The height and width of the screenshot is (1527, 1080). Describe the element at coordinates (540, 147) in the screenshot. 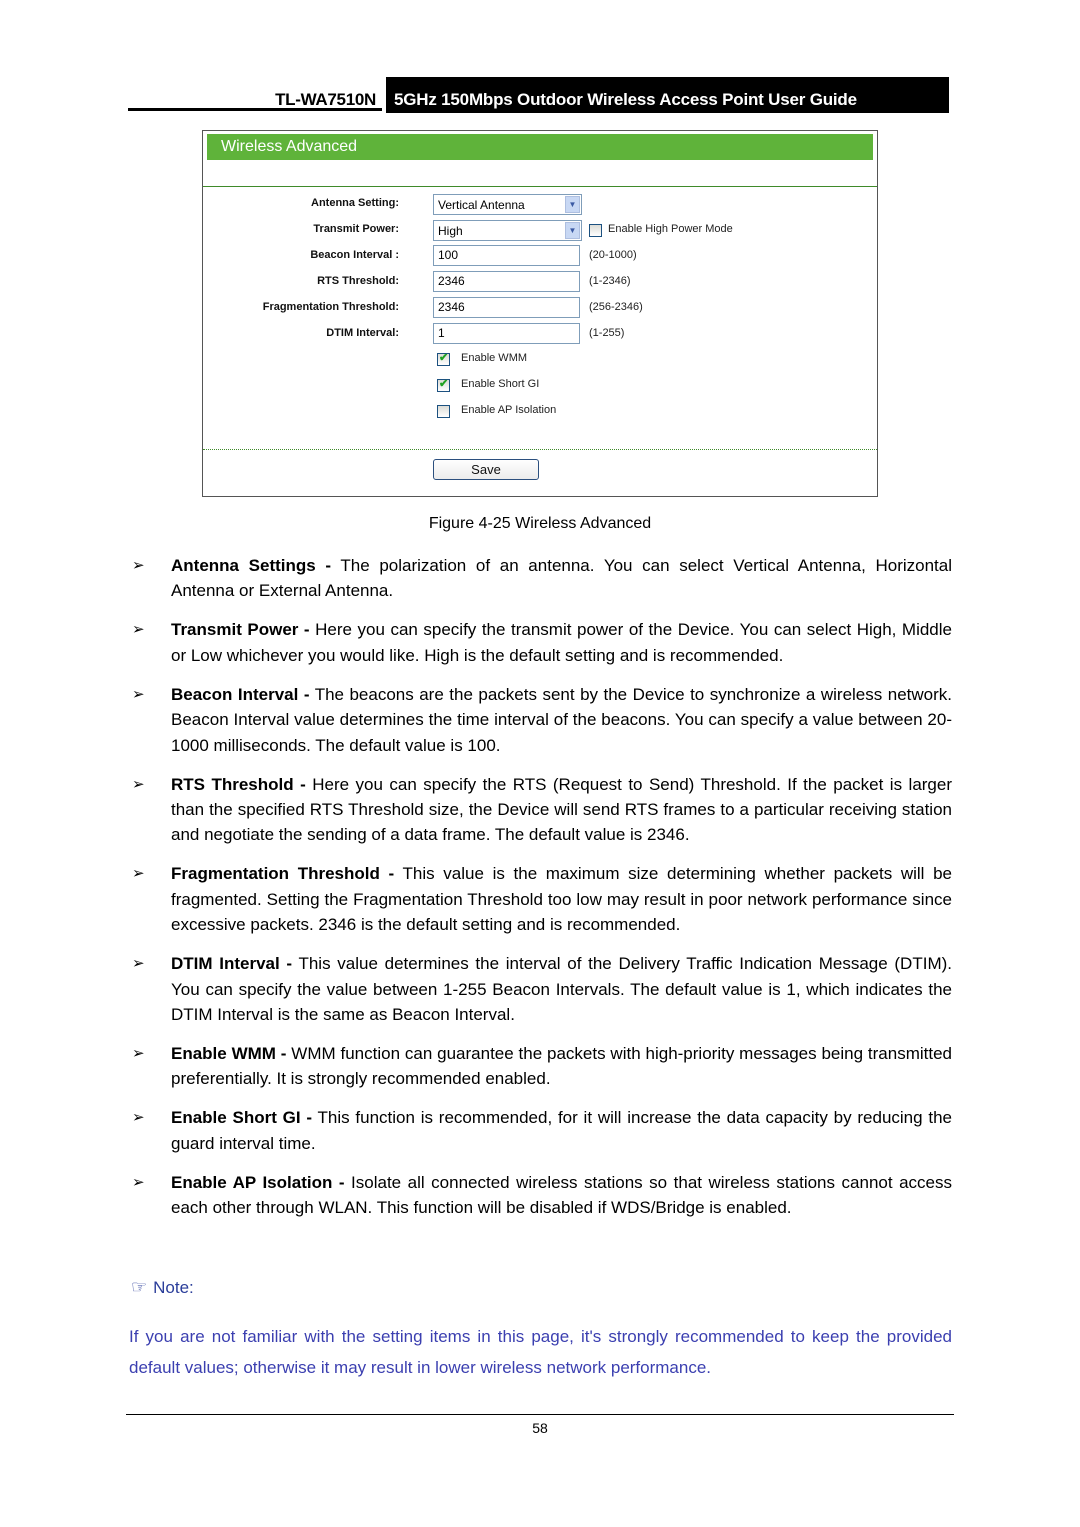

I see `panel-title: Wireless Advanced` at that location.